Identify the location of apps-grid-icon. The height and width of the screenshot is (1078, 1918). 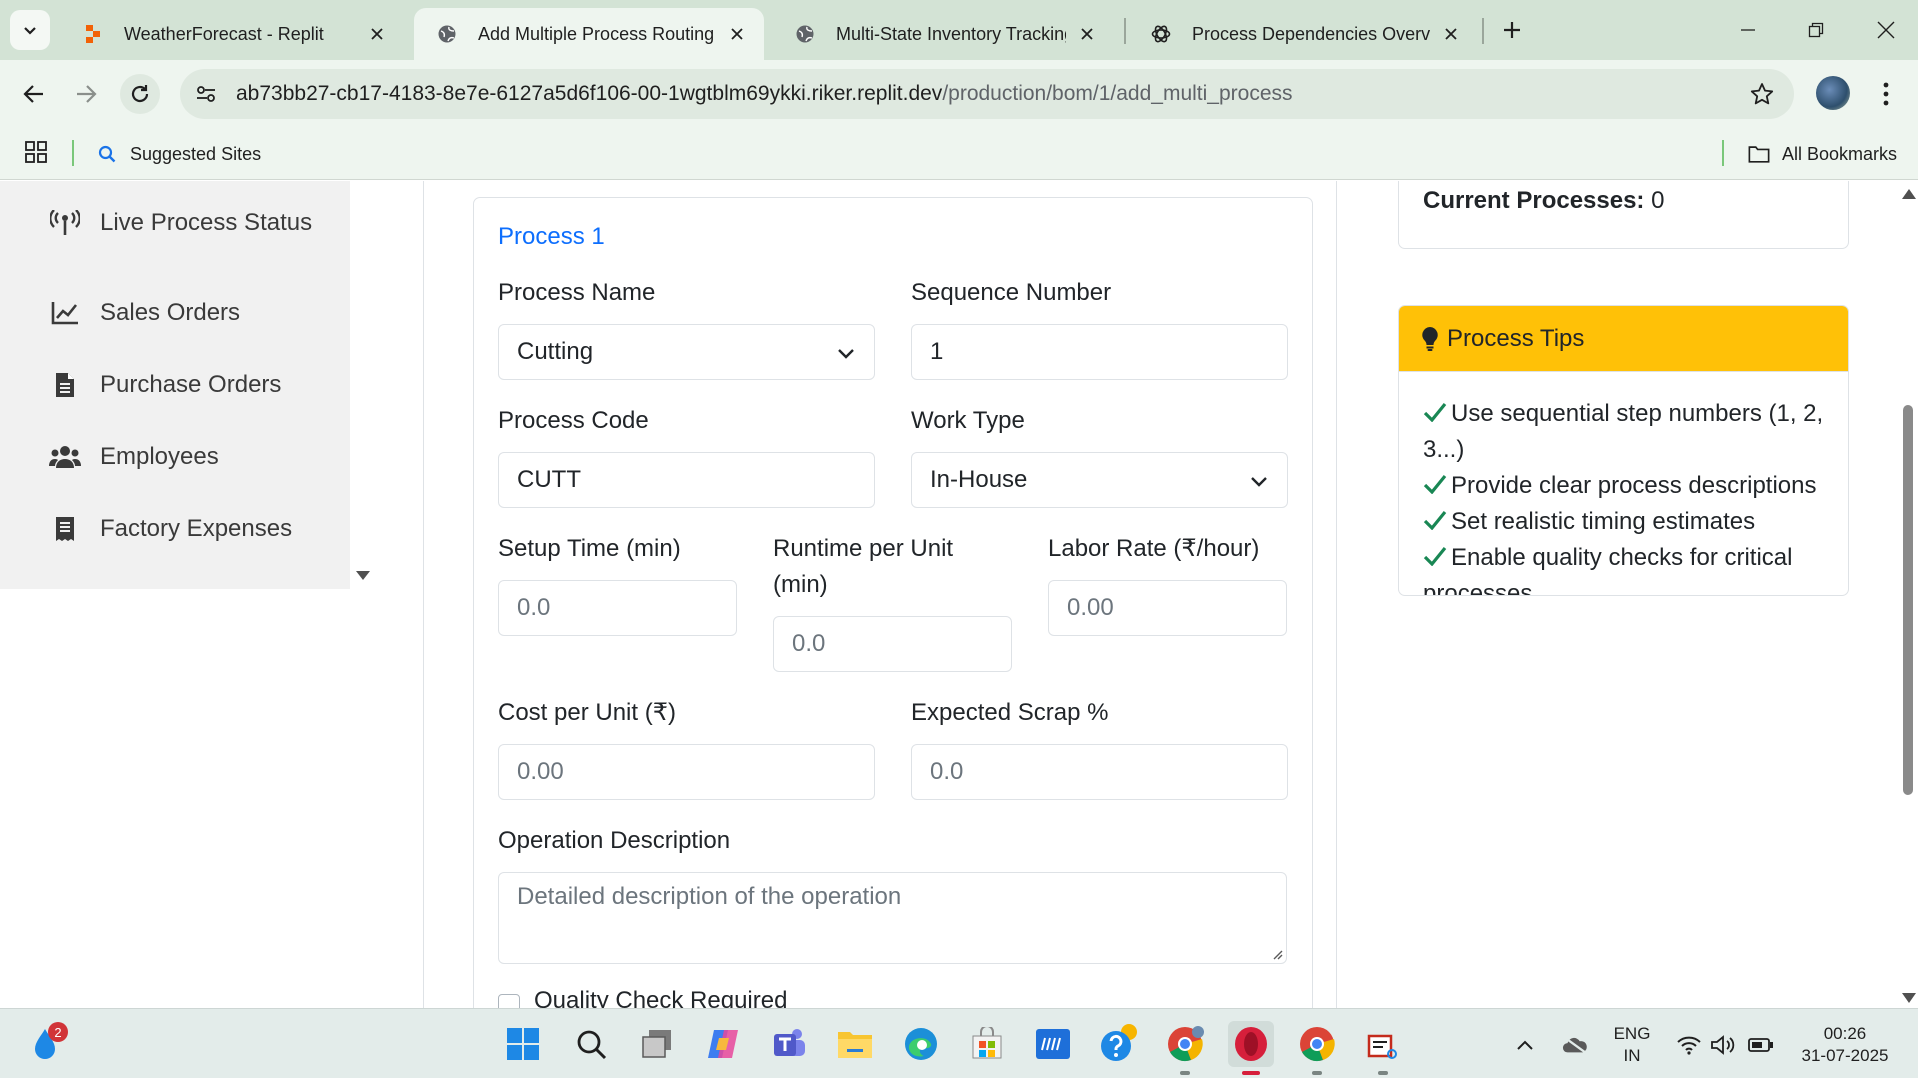
(38, 154).